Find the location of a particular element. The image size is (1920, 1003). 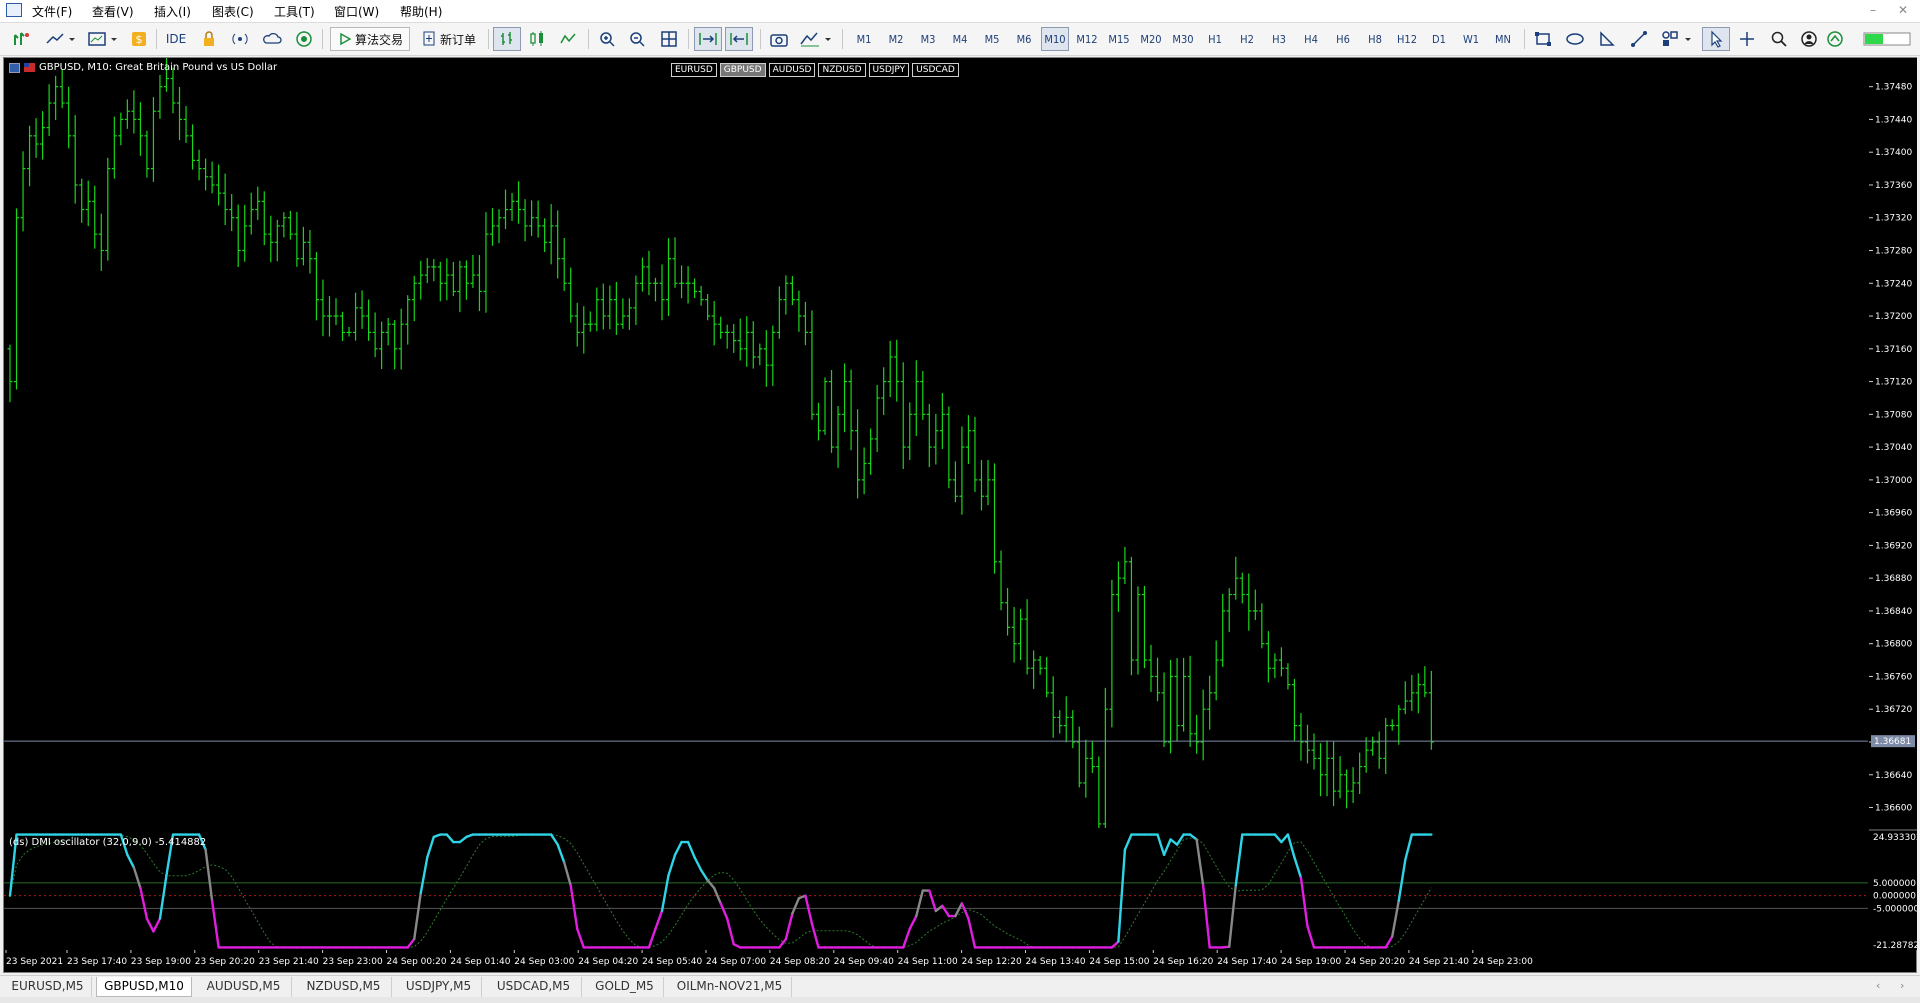

symbol-tab-nzdusd: NZDUSD is located at coordinates (842, 70).